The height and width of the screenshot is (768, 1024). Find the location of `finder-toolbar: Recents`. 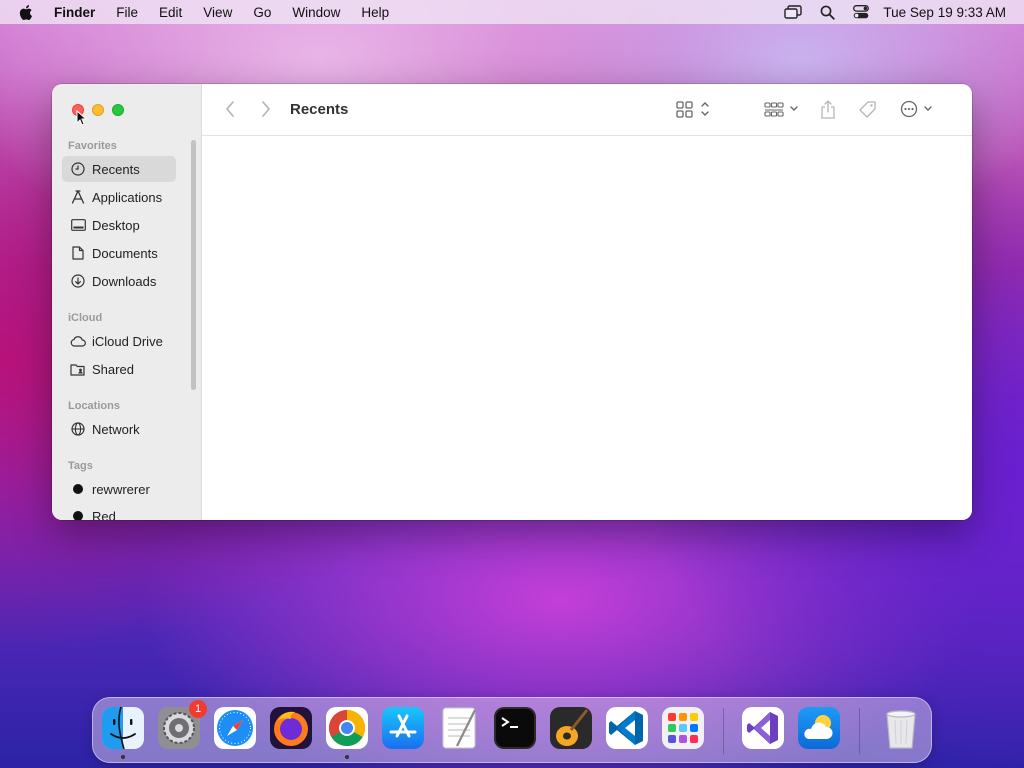

finder-toolbar: Recents is located at coordinates (587, 110).